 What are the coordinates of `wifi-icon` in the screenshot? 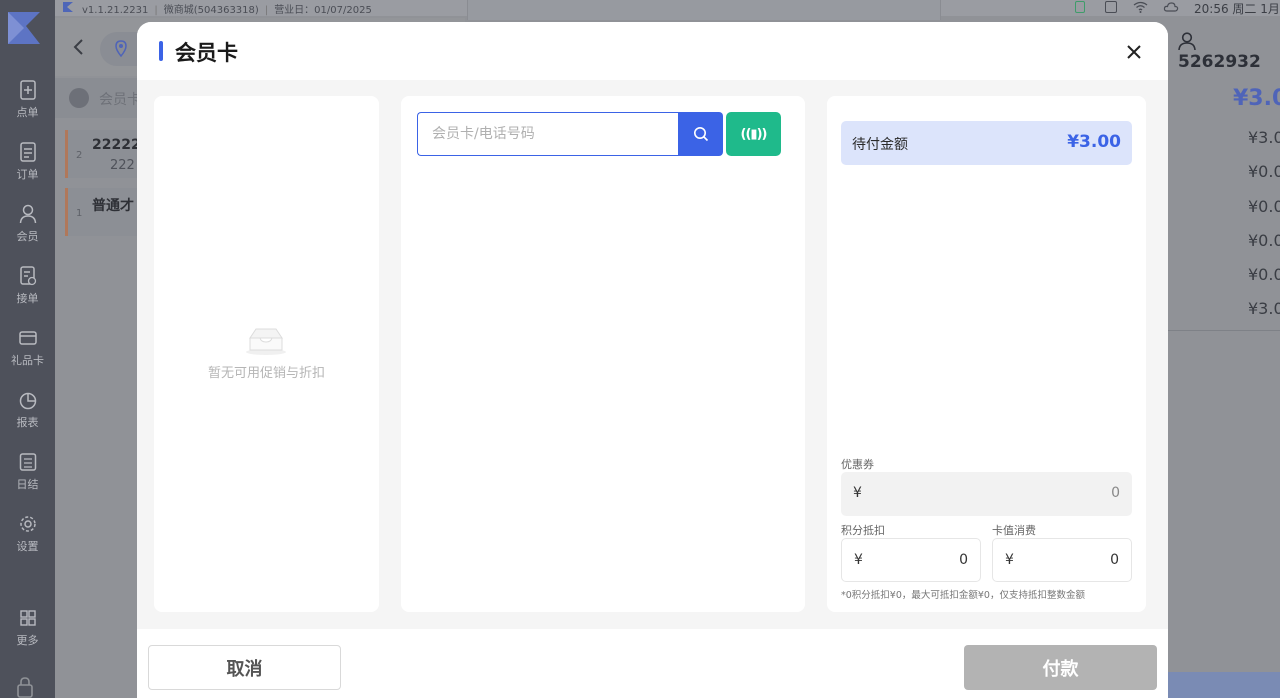 It's located at (1140, 7).